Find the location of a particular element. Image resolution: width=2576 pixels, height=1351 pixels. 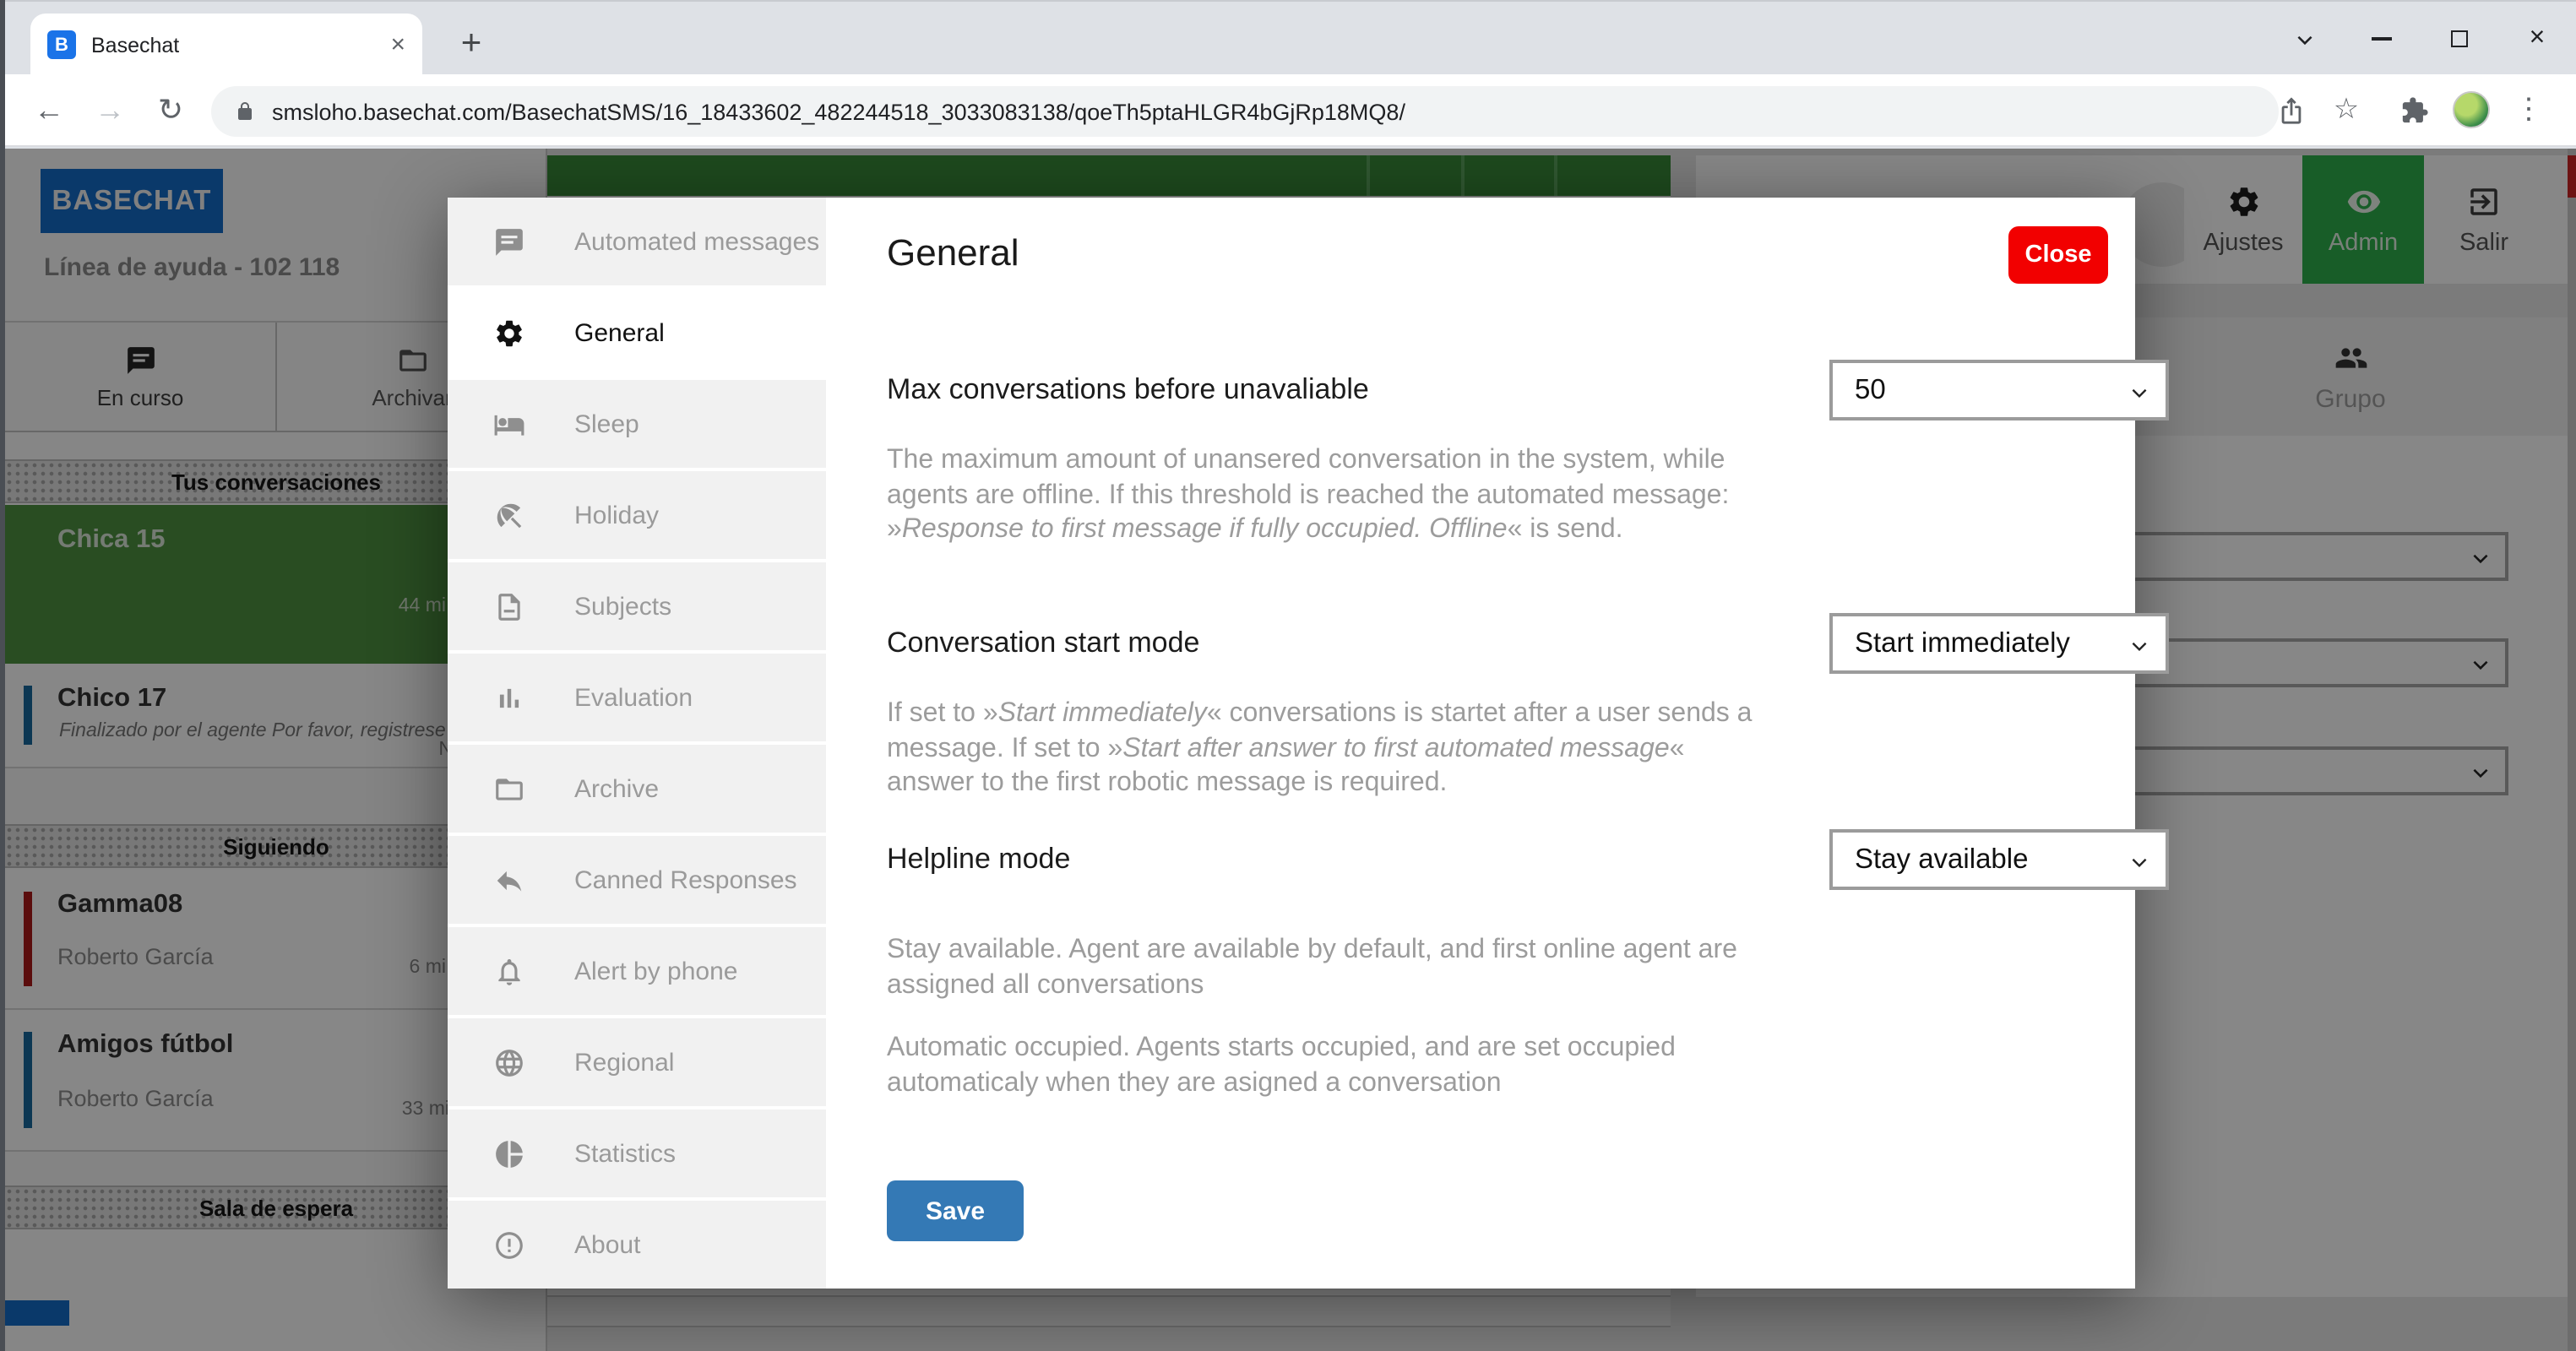

nav-label: Alert by phone is located at coordinates (656, 971).